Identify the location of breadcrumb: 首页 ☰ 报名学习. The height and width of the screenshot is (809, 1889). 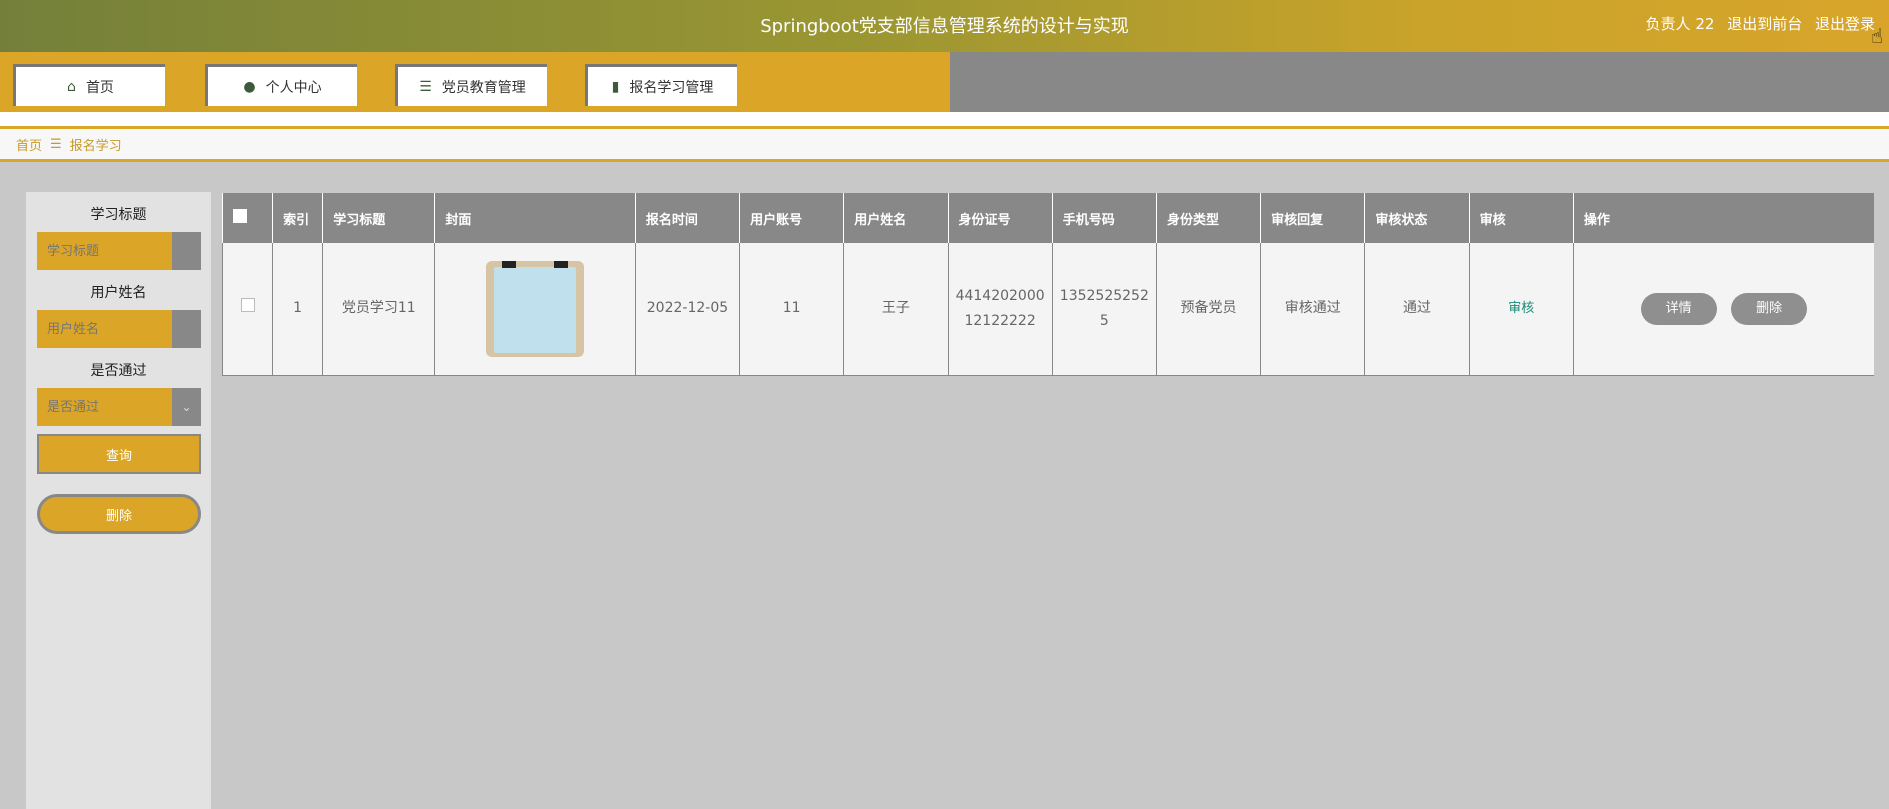
(944, 144).